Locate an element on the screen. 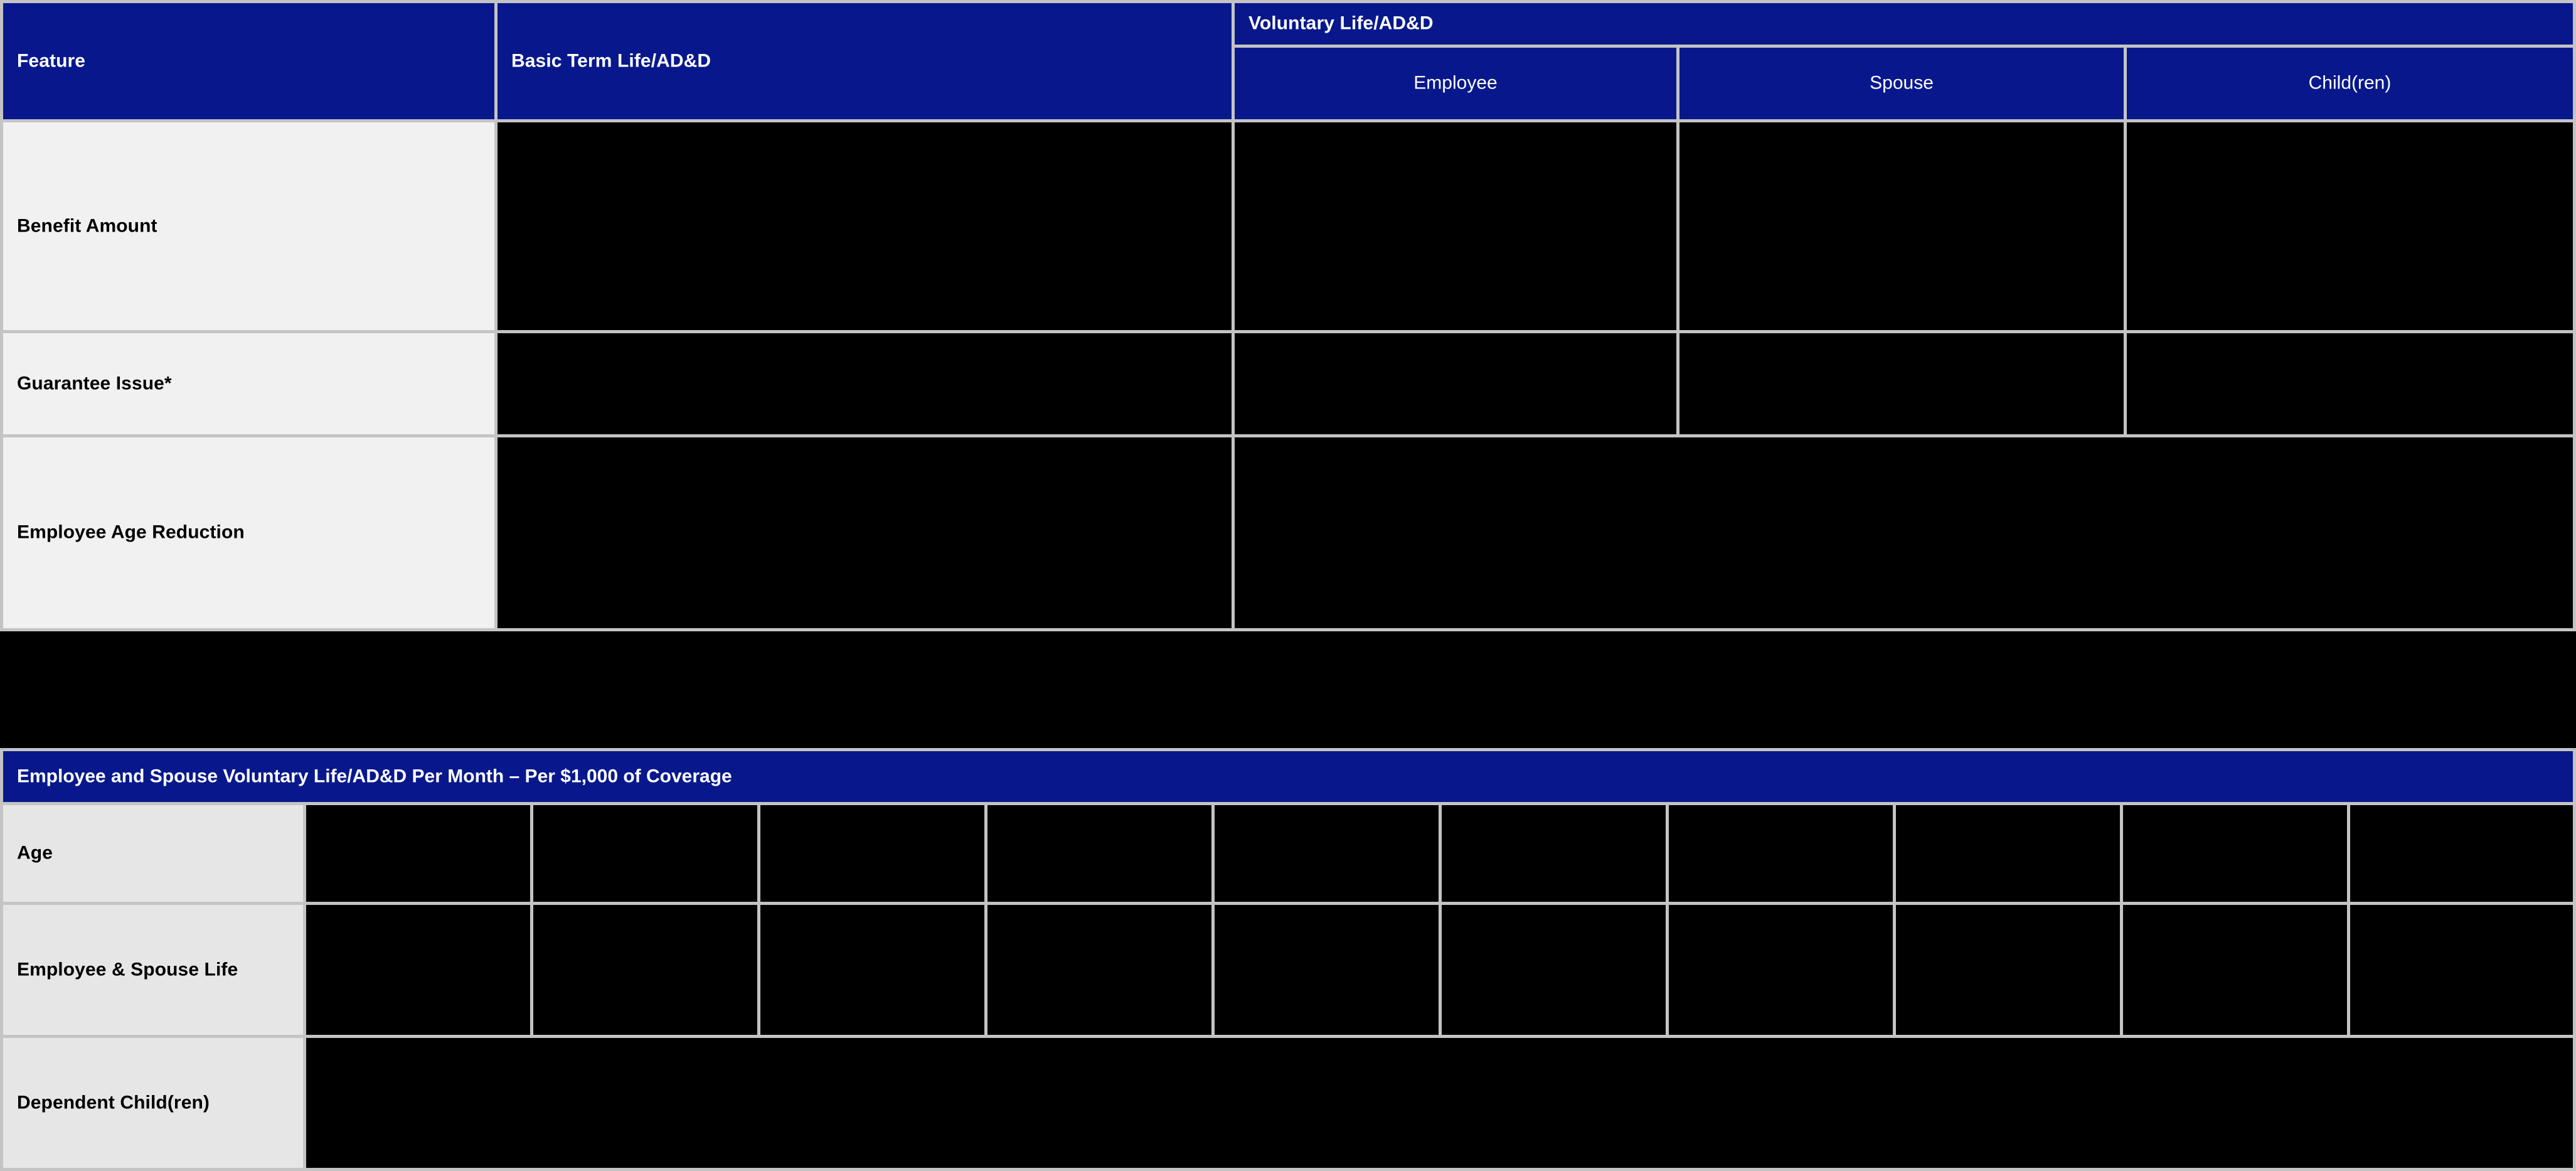 This screenshot has width=2576, height=1171. rate-row-label-dependent-children-text: Dependent Child(ren) is located at coordinates (113, 1102).